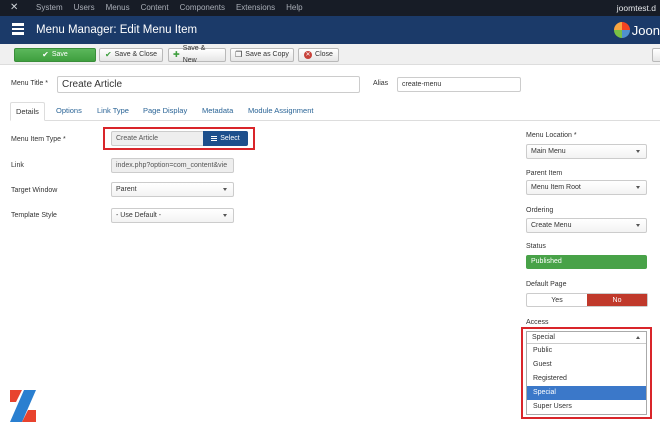 The image size is (660, 429). What do you see at coordinates (544, 173) in the screenshot?
I see `parent-item-label: Parent Item` at bounding box center [544, 173].